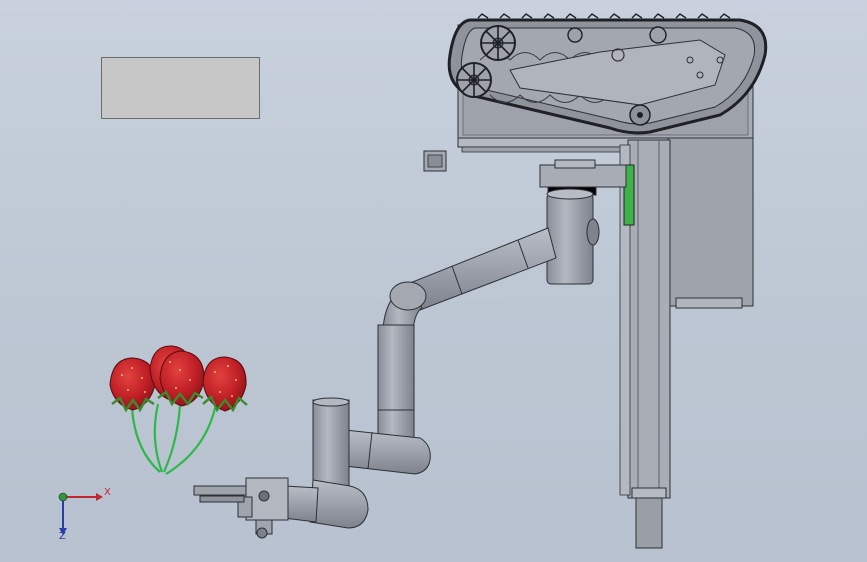 The image size is (867, 562). I want to click on end-effector-gripper, so click(241, 499).